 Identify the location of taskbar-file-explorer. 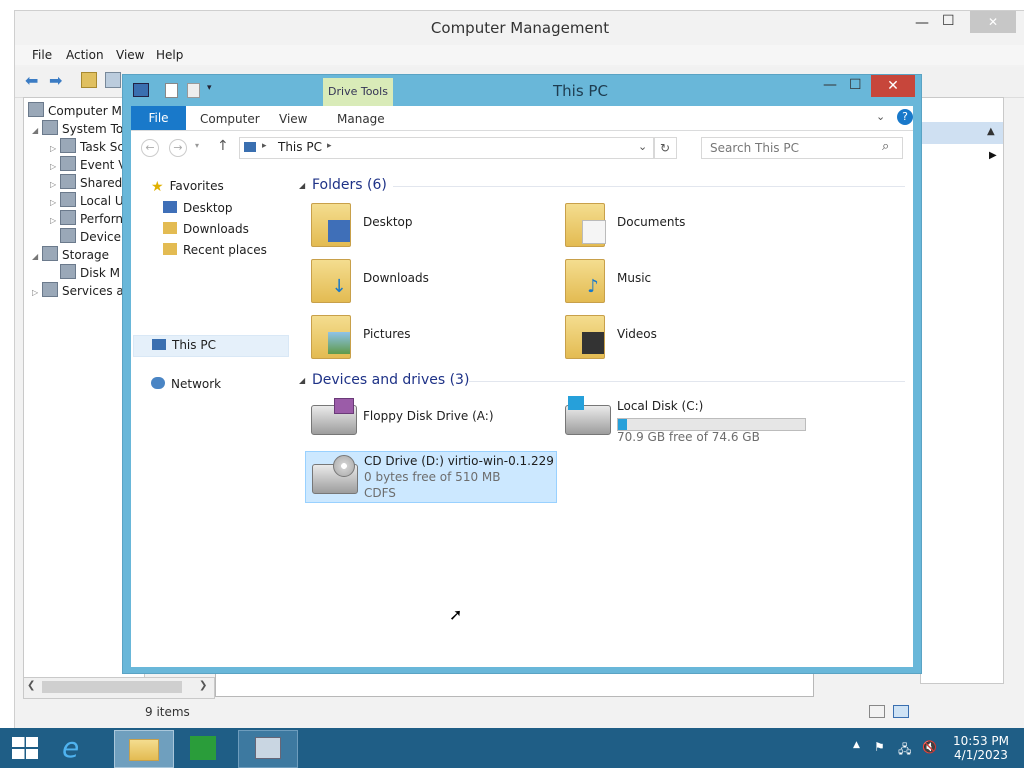
(144, 749).